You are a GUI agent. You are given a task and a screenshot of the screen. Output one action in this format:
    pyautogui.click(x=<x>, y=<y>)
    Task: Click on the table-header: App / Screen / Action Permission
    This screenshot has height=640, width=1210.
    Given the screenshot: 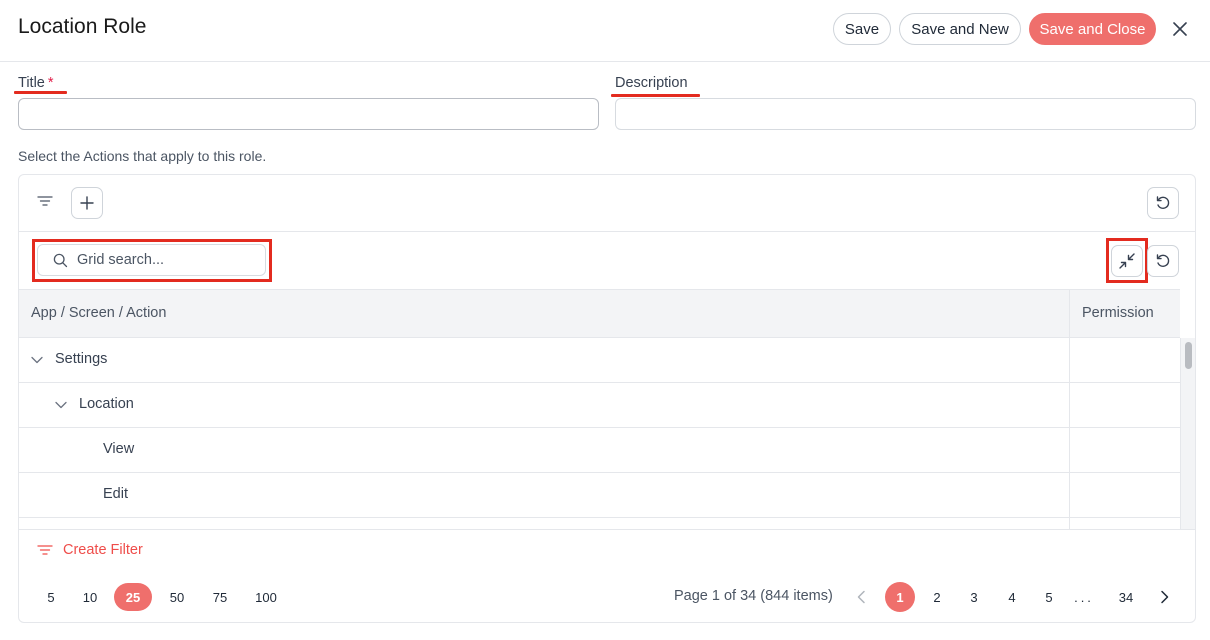 What is the action you would take?
    pyautogui.click(x=599, y=313)
    